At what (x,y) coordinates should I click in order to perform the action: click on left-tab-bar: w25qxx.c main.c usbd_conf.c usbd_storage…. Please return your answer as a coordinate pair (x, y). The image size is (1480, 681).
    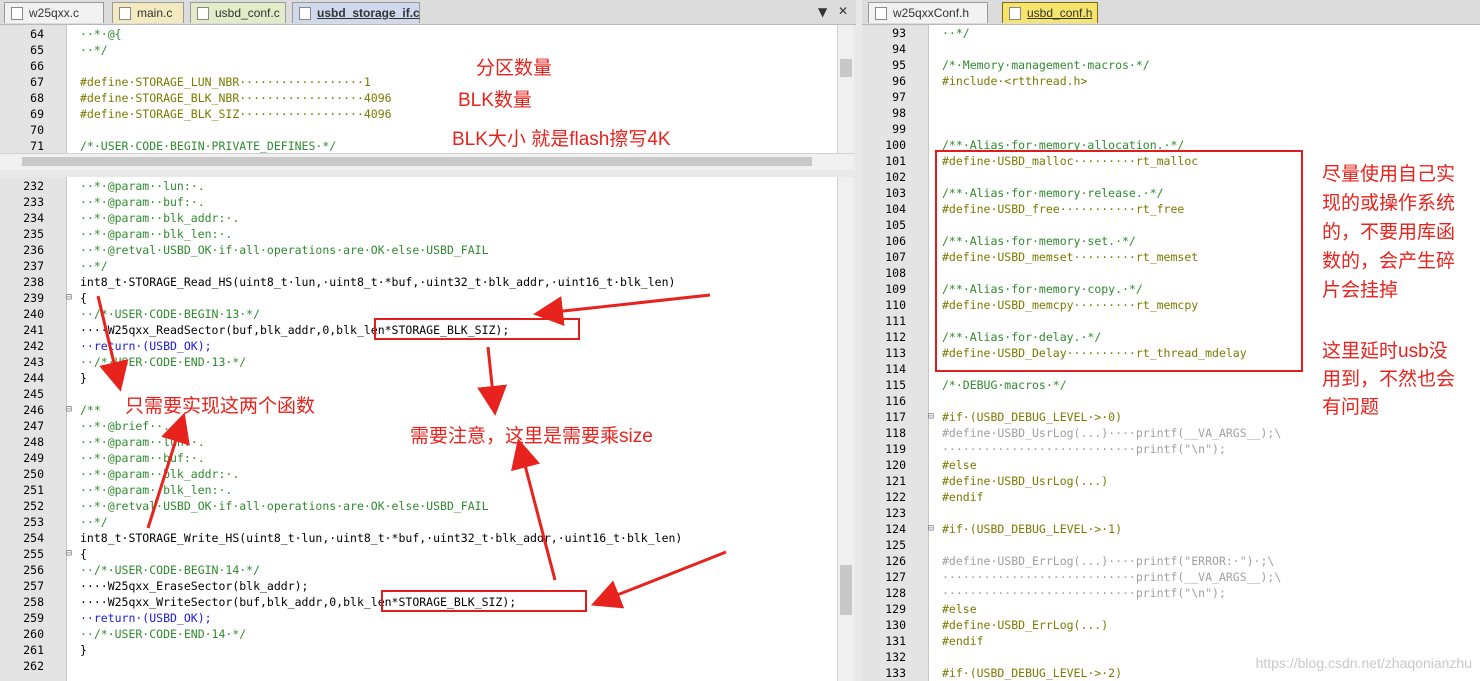
    Looking at the image, I should click on (428, 12).